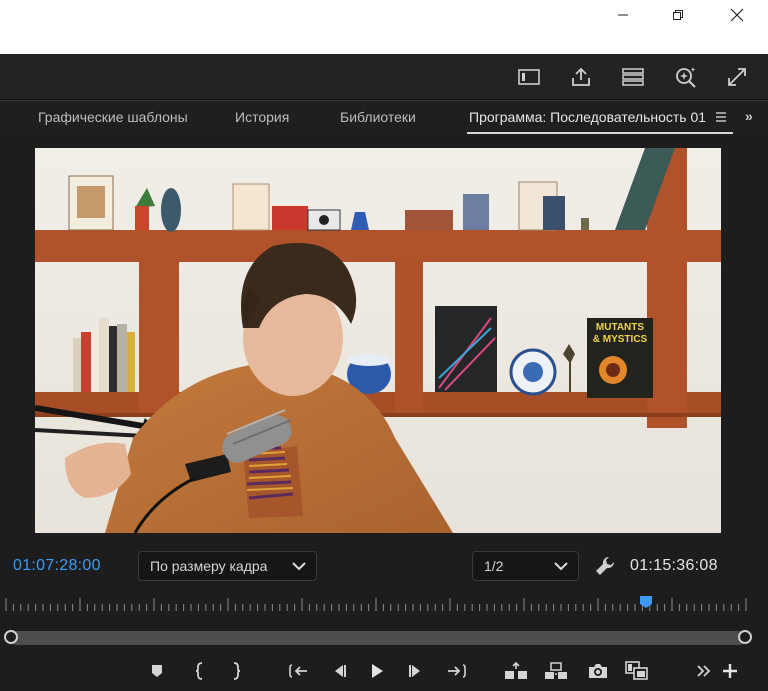 The width and height of the screenshot is (768, 691). I want to click on playback-resolution-select: 1/2, so click(525, 566).